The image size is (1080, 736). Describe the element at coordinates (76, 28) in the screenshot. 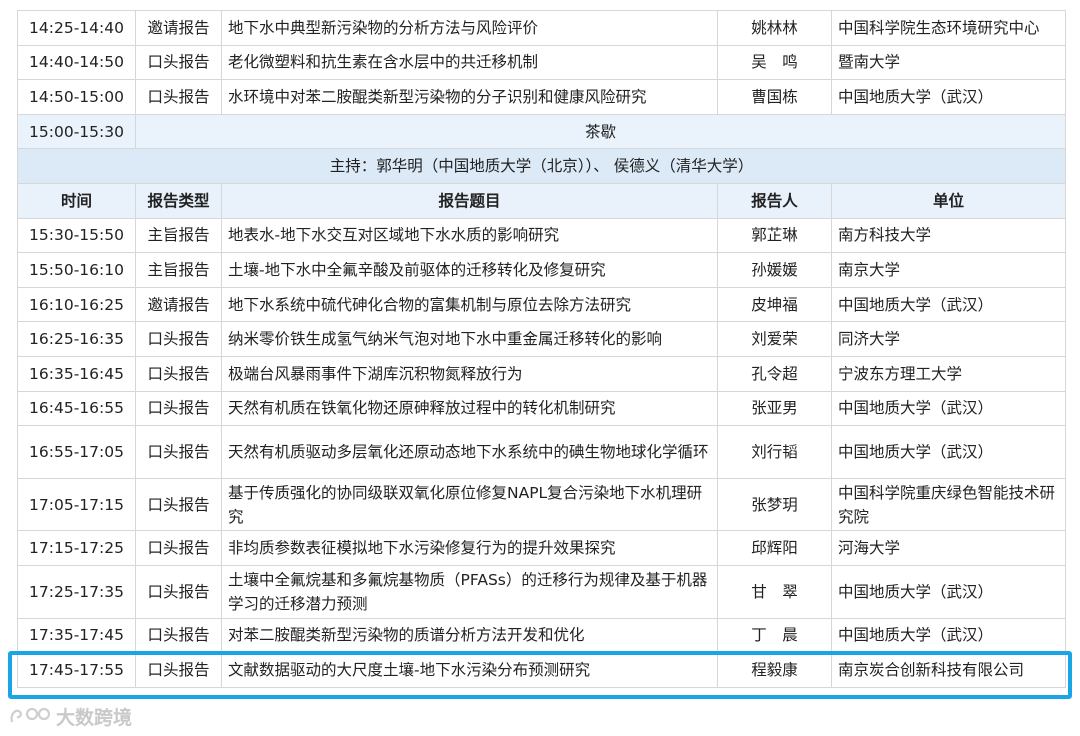

I see `time-cell: 14:25-14:40` at that location.